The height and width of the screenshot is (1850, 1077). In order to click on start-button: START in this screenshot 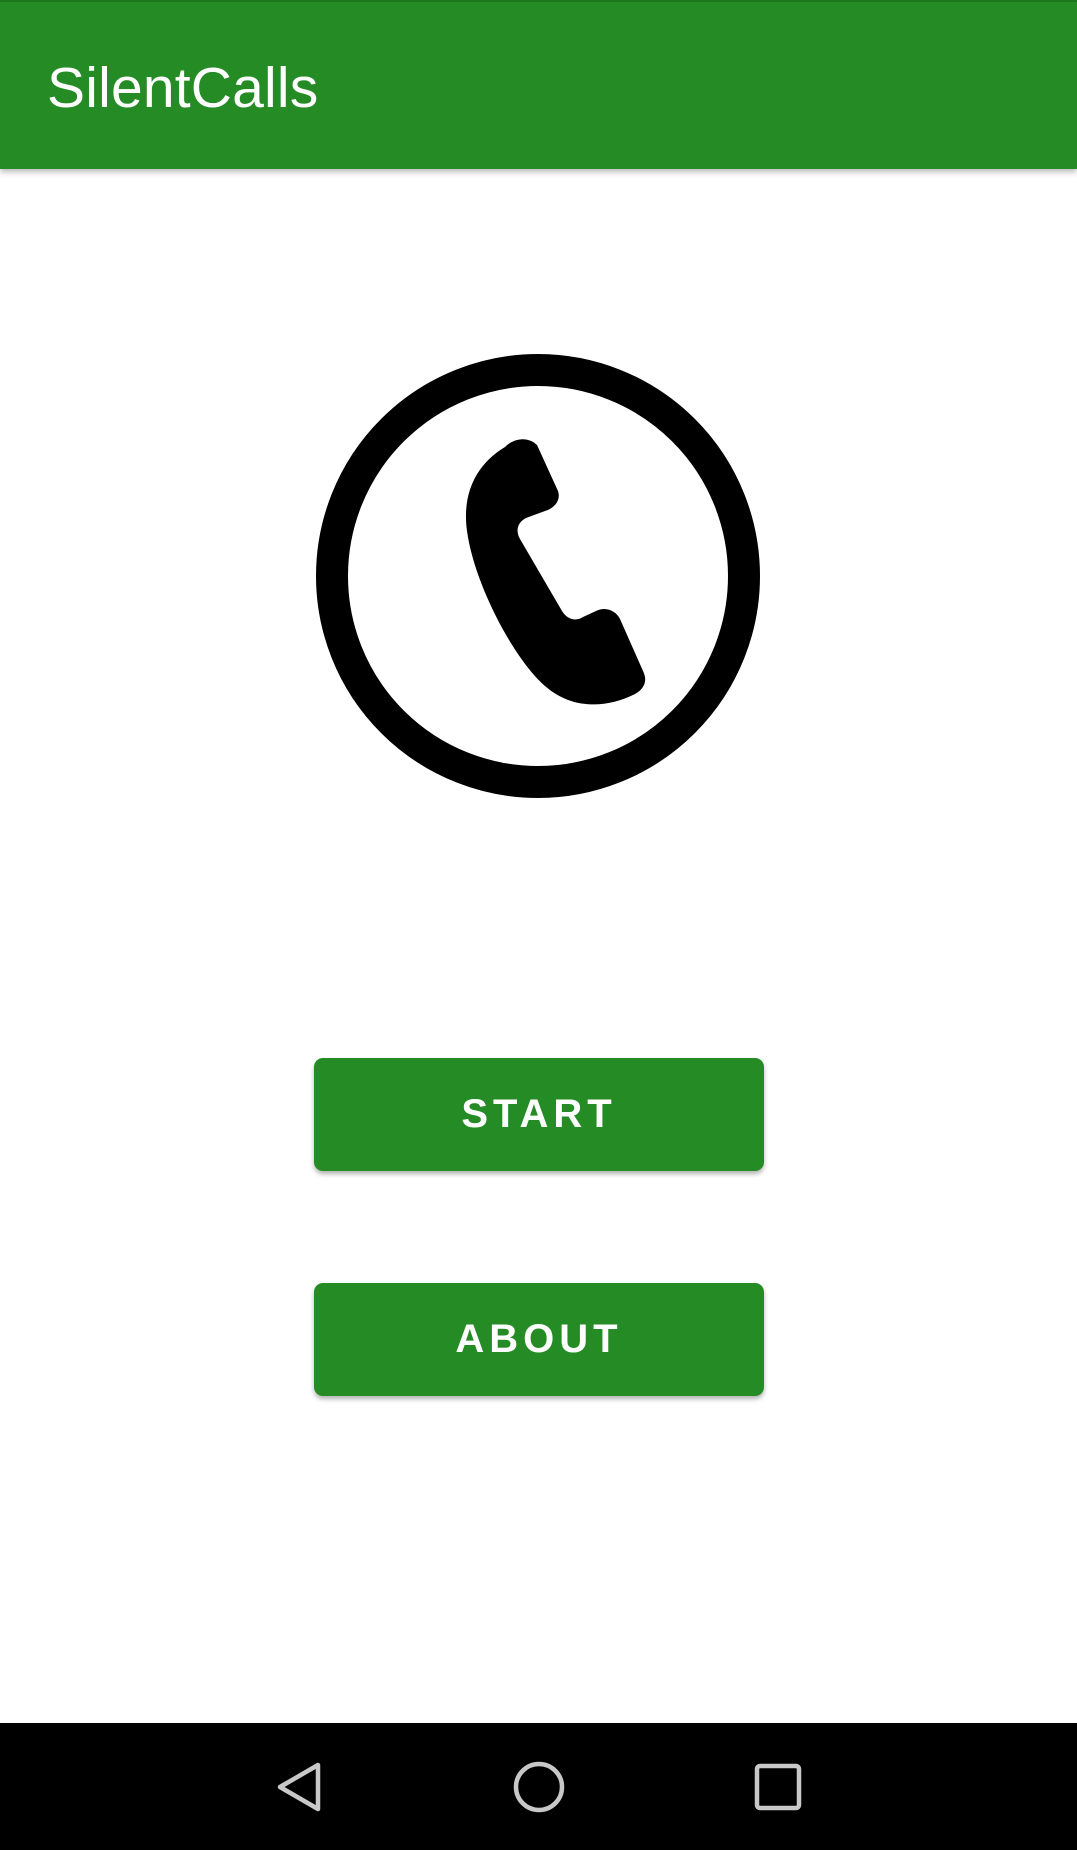, I will do `click(539, 1114)`.